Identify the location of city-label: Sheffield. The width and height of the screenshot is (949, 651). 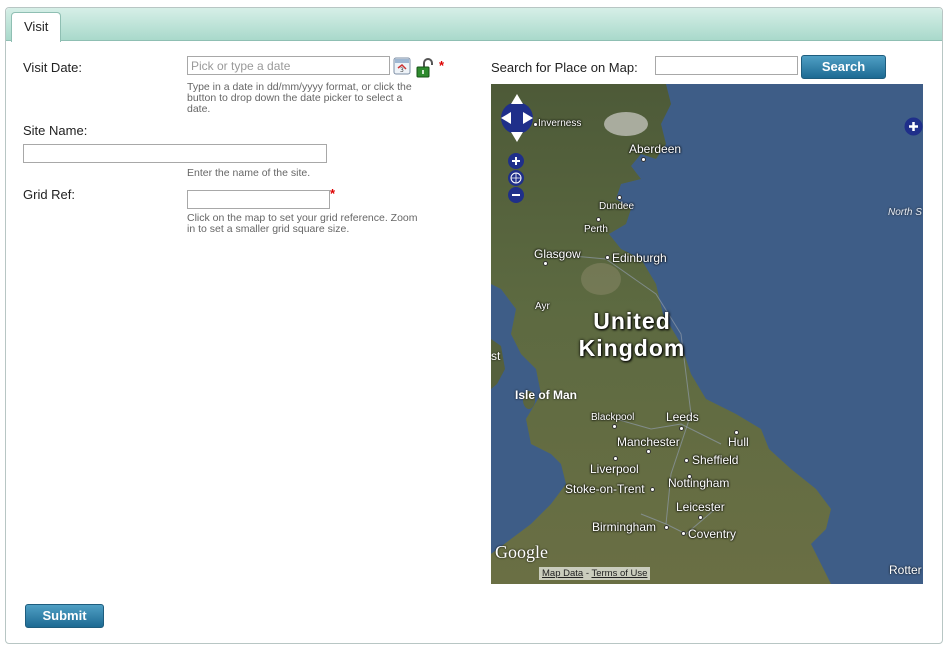
(715, 460).